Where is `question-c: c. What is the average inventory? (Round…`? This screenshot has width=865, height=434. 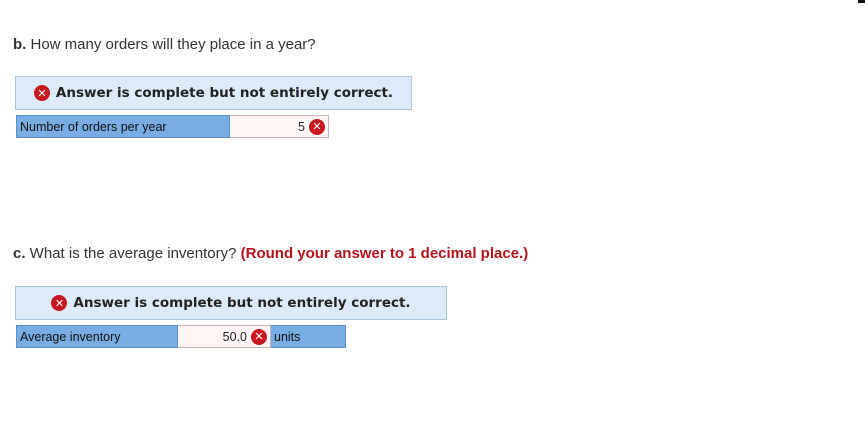 question-c: c. What is the average inventory? (Round… is located at coordinates (270, 253).